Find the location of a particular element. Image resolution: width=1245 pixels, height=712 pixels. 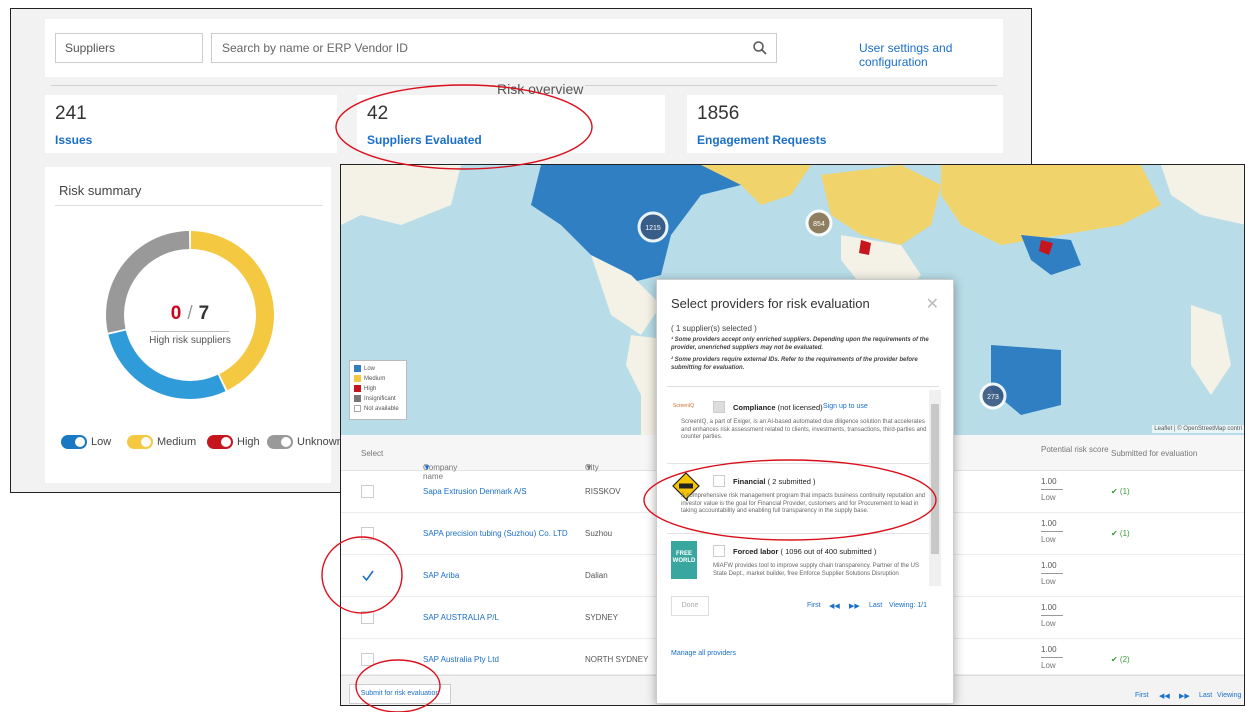

provider-divider is located at coordinates (803, 463).